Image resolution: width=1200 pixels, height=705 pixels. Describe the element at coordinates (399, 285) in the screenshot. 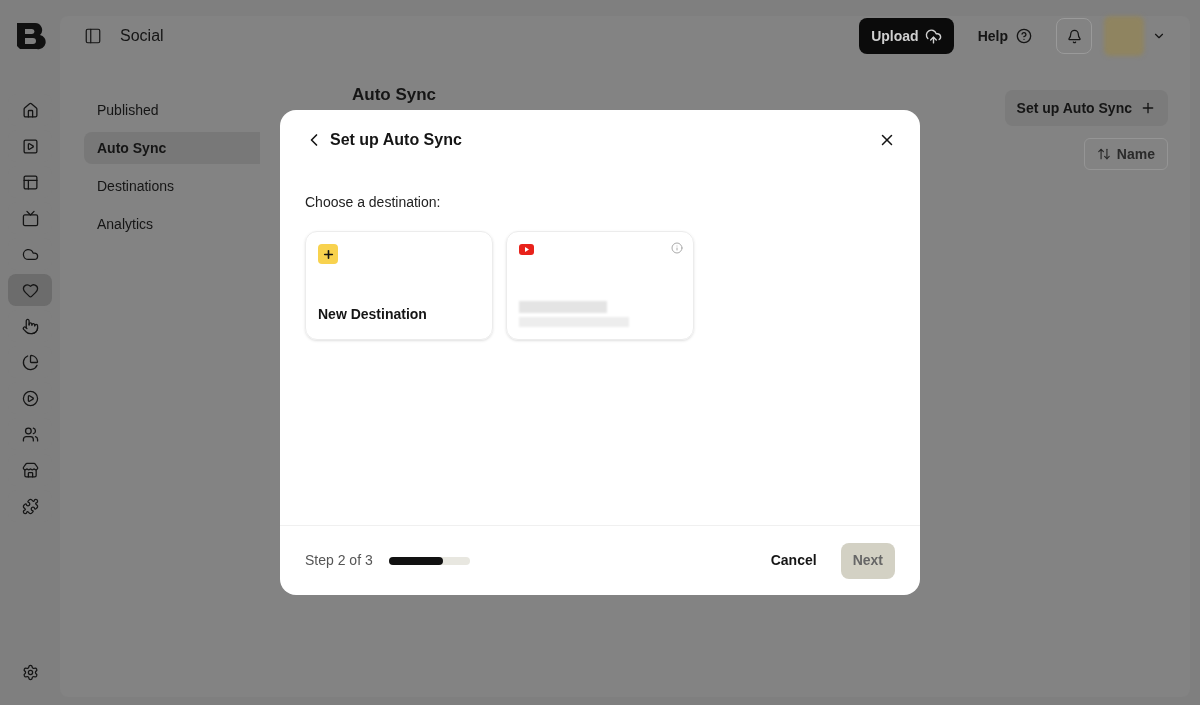

I see `new-destination-card: New Destination` at that location.